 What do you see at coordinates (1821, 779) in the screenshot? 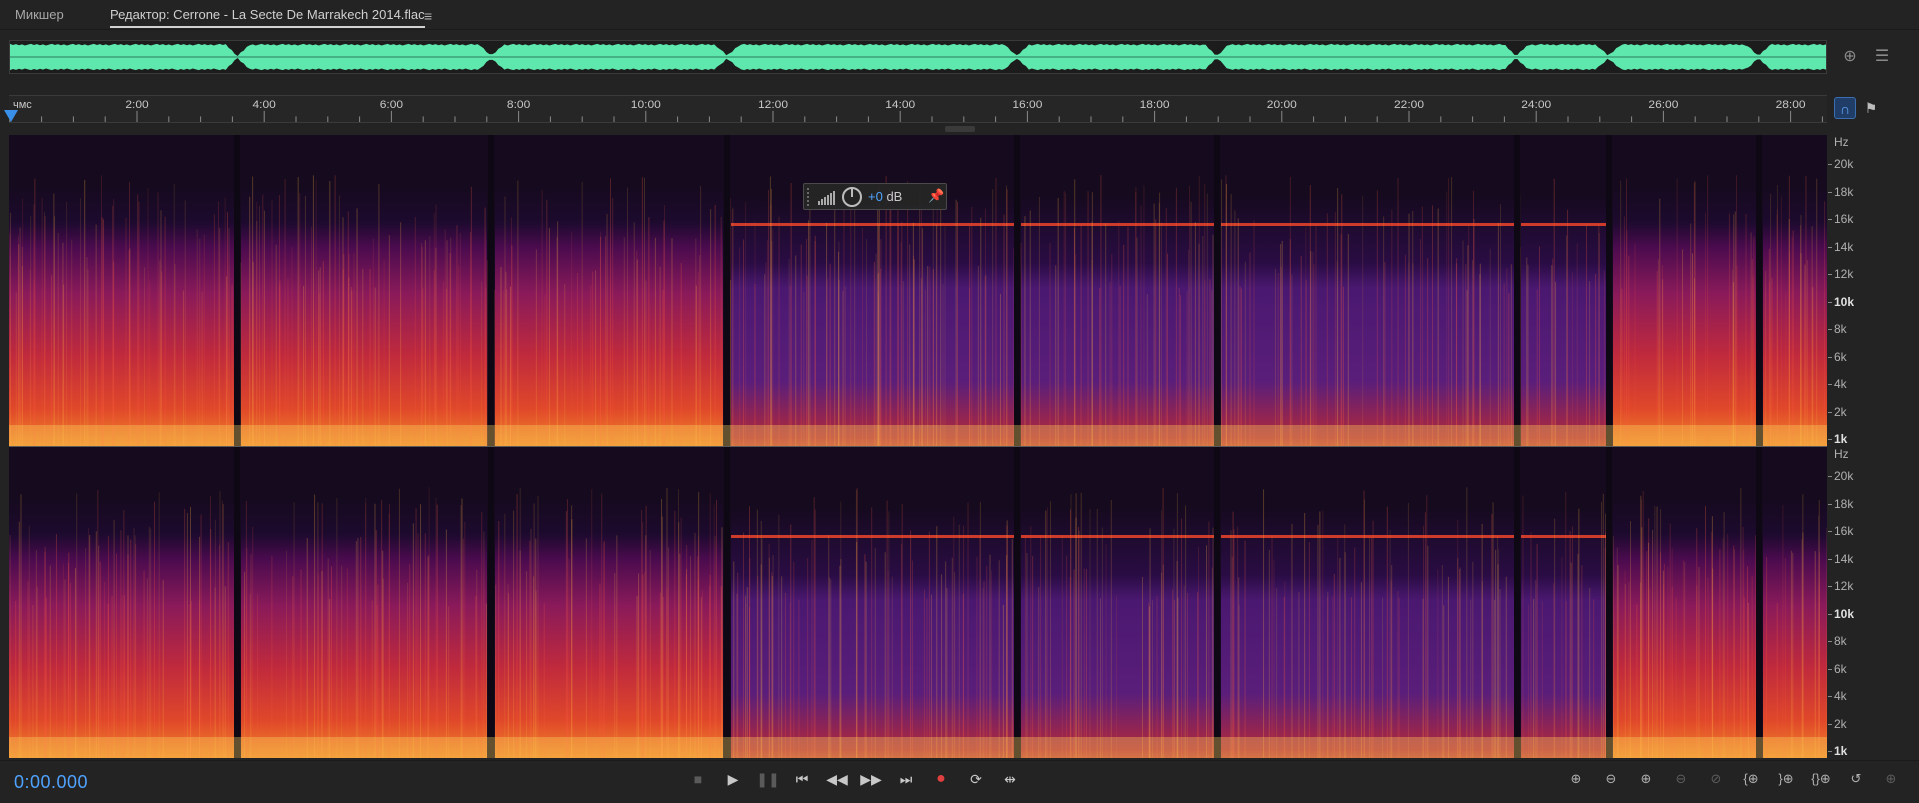
I see `zoom-in-right-edge-icon: {}⊕` at bounding box center [1821, 779].